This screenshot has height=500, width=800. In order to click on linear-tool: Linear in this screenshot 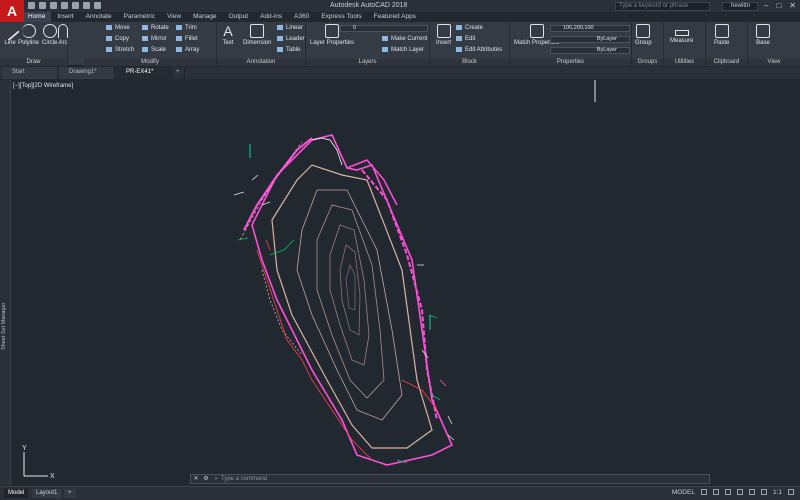, I will do `click(290, 28)`.